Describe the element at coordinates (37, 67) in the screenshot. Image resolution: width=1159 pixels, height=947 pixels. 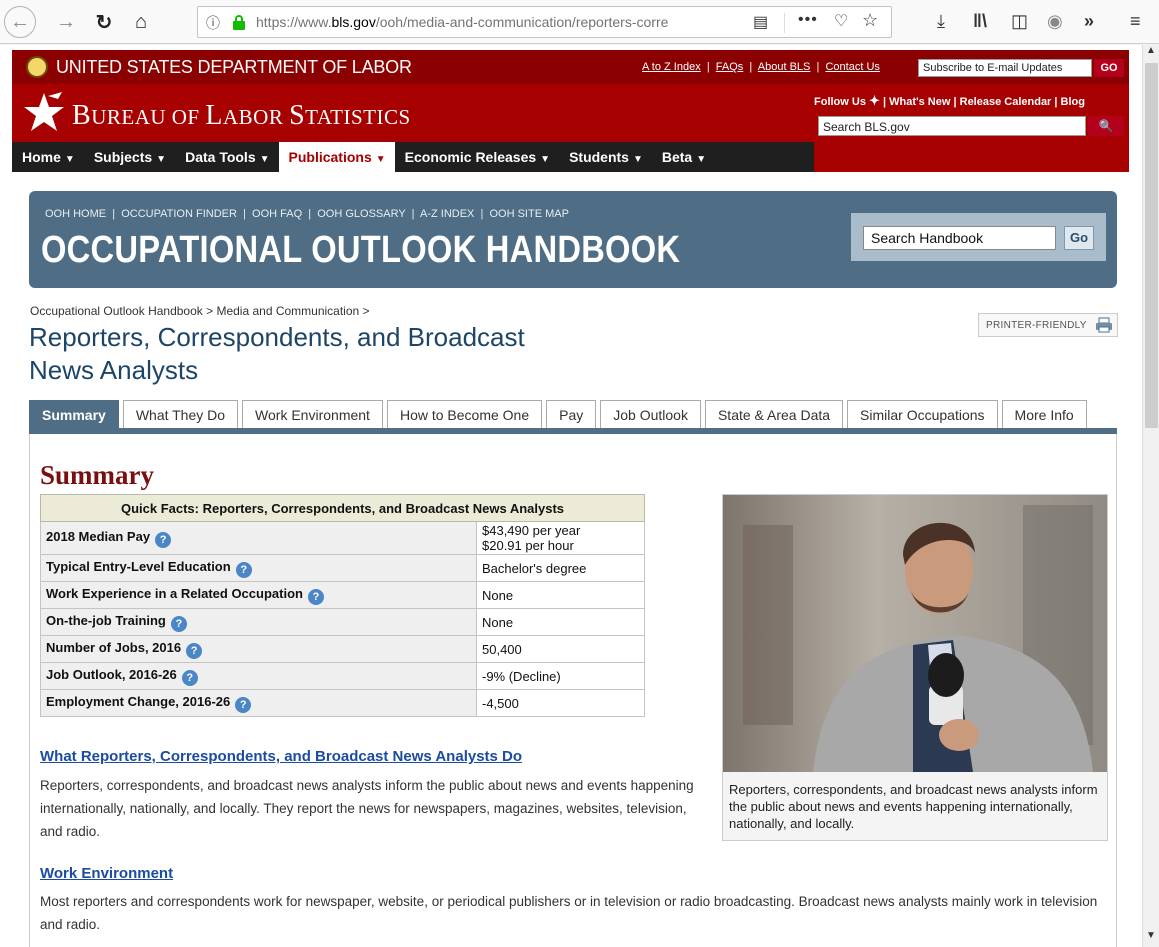
I see `dol-seal-icon` at that location.